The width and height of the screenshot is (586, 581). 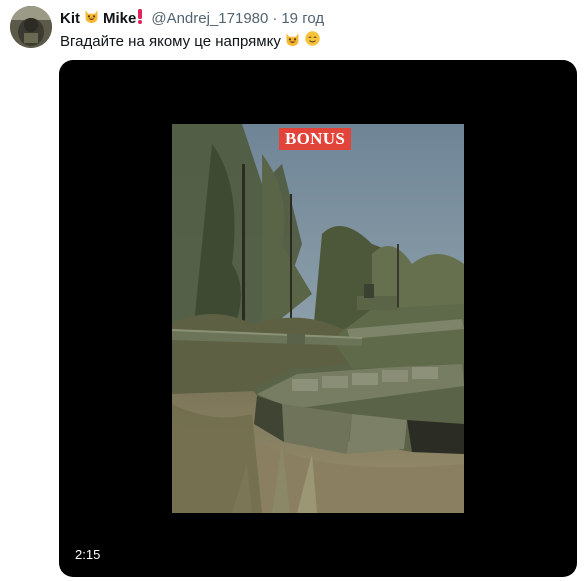 What do you see at coordinates (31, 27) in the screenshot?
I see `avatar` at bounding box center [31, 27].